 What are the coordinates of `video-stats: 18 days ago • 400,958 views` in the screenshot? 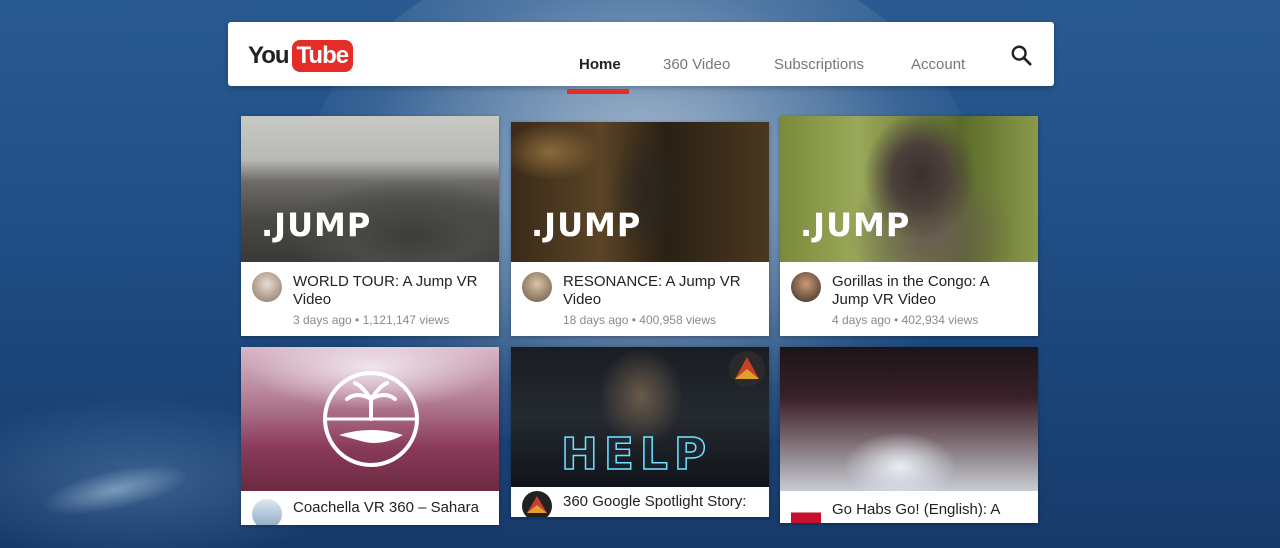 It's located at (639, 320).